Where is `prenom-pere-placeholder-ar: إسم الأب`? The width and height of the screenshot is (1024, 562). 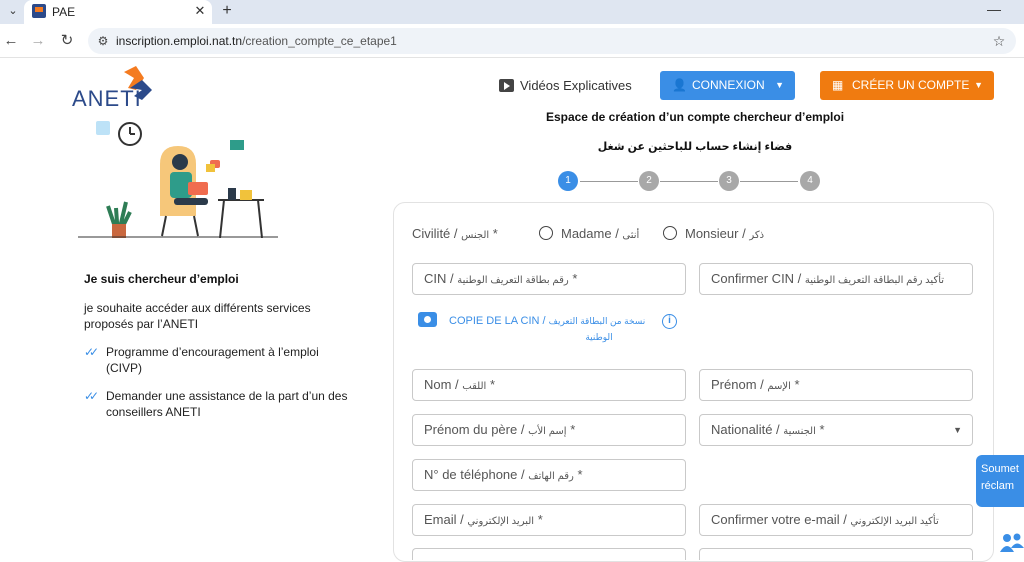
prenom-pere-placeholder-ar: إسم الأب is located at coordinates (547, 431).